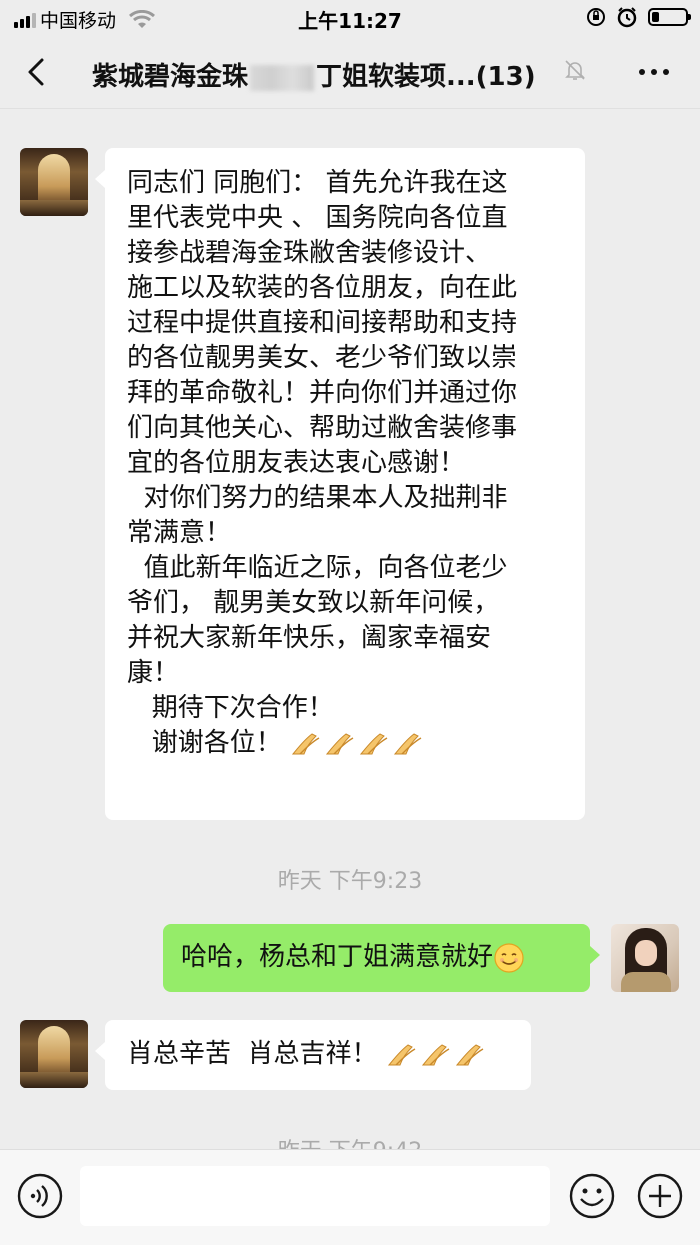 The width and height of the screenshot is (700, 1245). What do you see at coordinates (256, 1054) in the screenshot?
I see `message-text: 肖总辛苦 肖总吉祥！` at bounding box center [256, 1054].